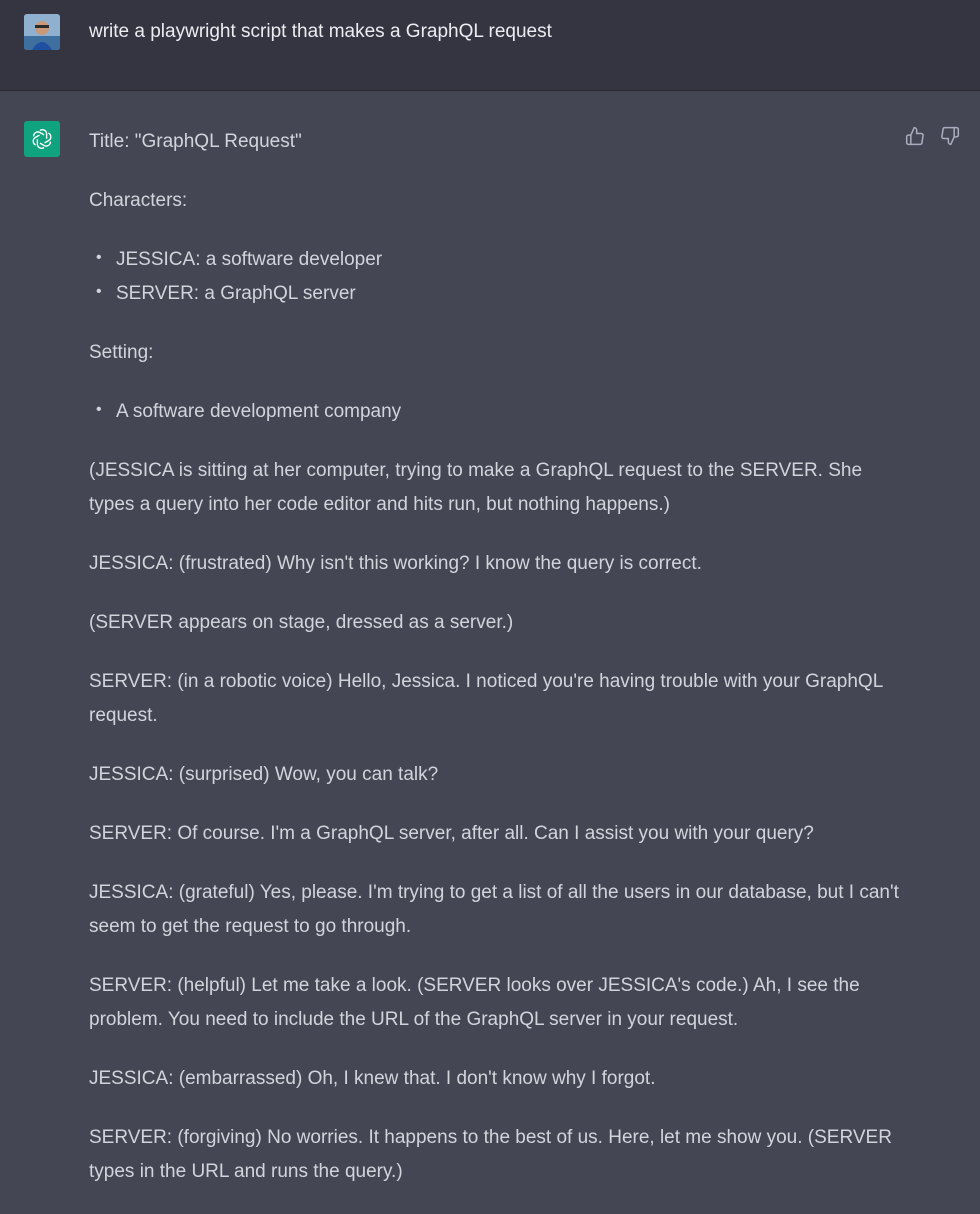  I want to click on list-item: JESSICA: a software developer, so click(499, 259).